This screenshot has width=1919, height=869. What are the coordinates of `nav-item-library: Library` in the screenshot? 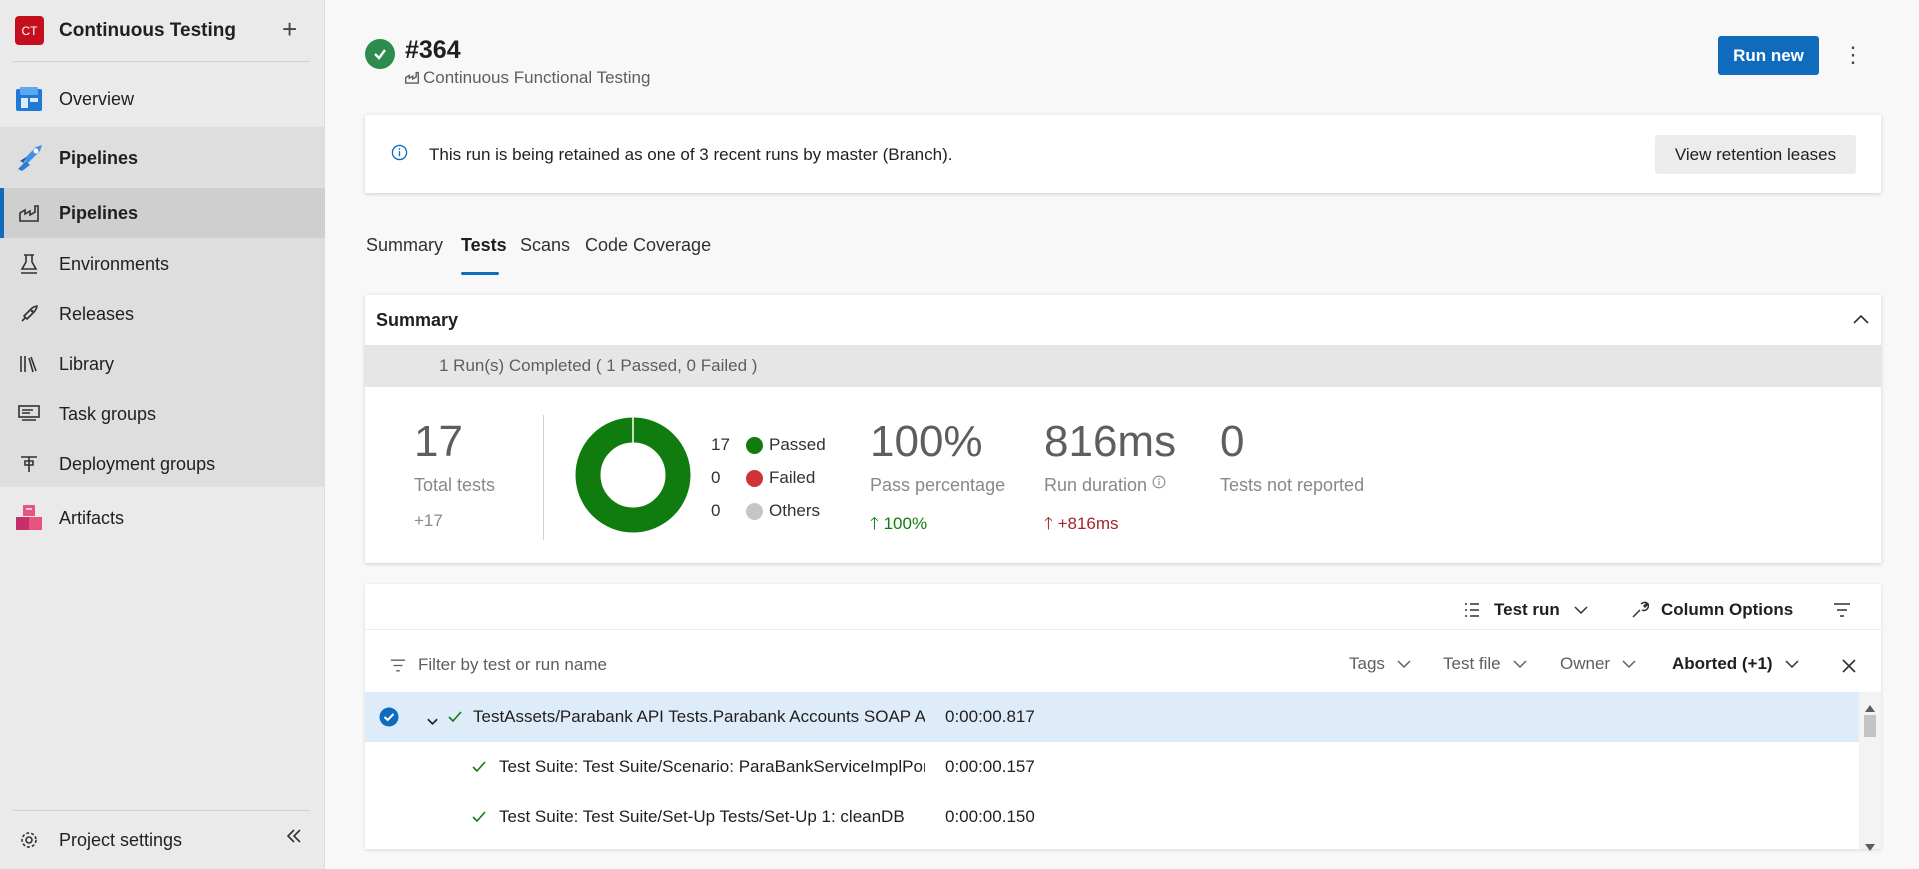 It's located at (162, 364).